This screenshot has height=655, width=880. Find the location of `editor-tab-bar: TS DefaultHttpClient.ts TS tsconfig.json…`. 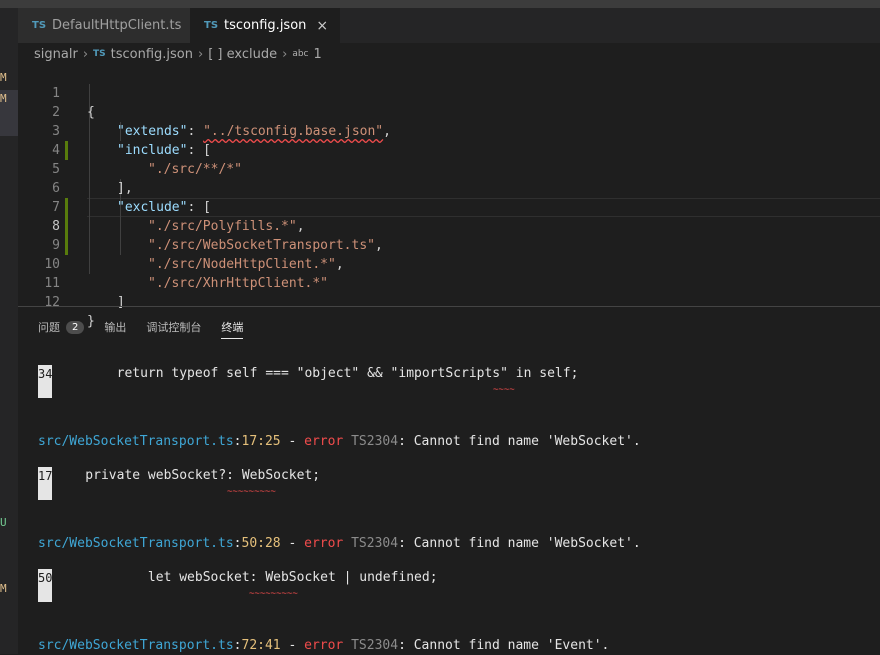

editor-tab-bar: TS DefaultHttpClient.ts TS tsconfig.json… is located at coordinates (449, 25).